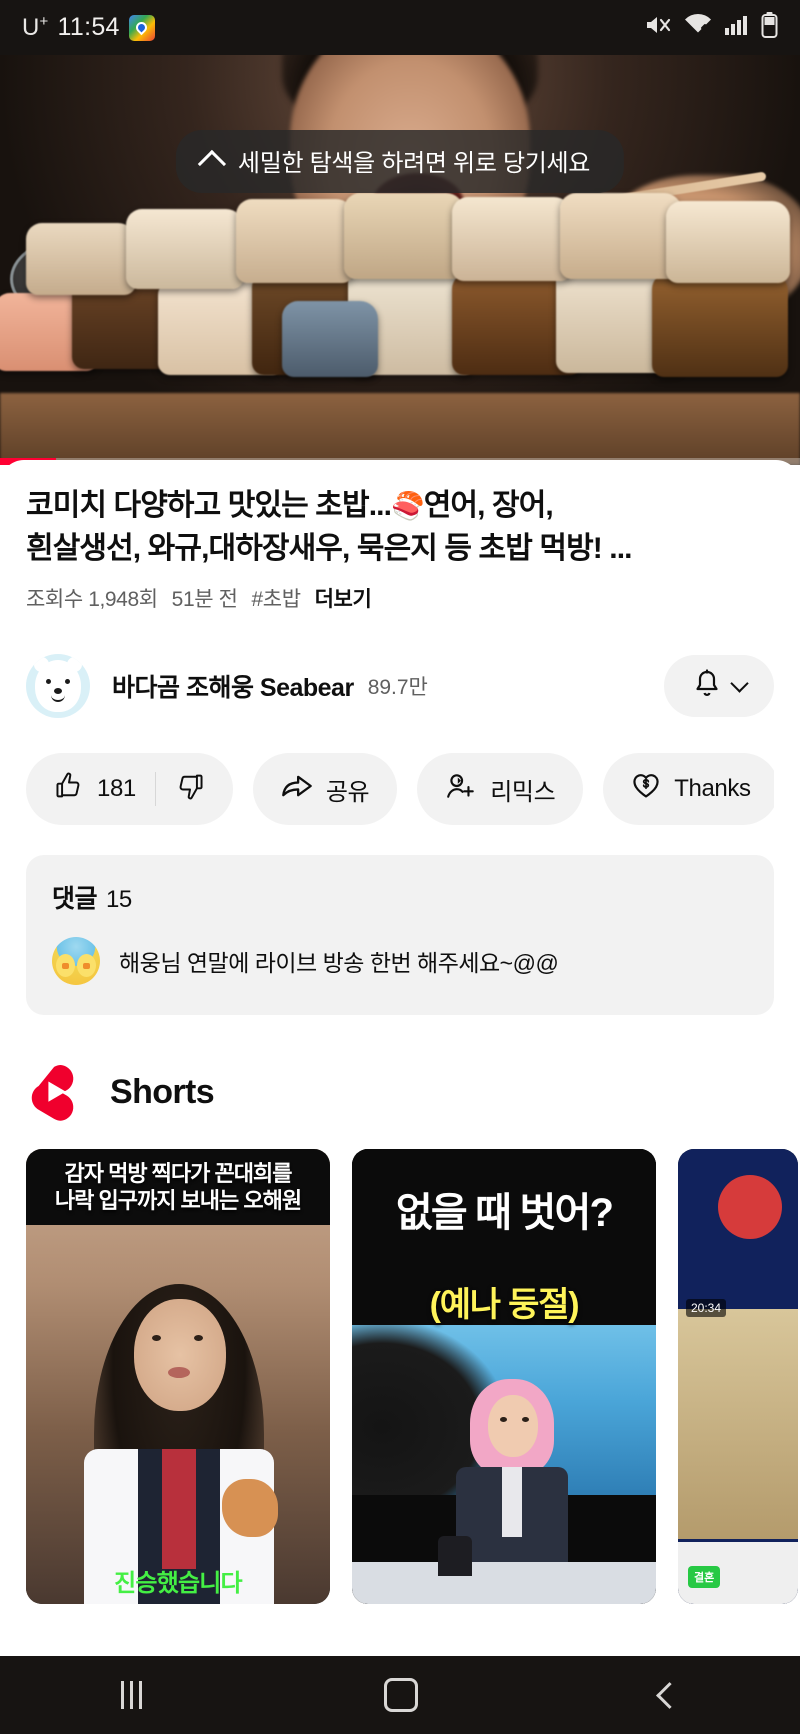 Image resolution: width=800 pixels, height=1734 pixels. Describe the element at coordinates (116, 789) in the screenshot. I see `like-count: 181` at that location.